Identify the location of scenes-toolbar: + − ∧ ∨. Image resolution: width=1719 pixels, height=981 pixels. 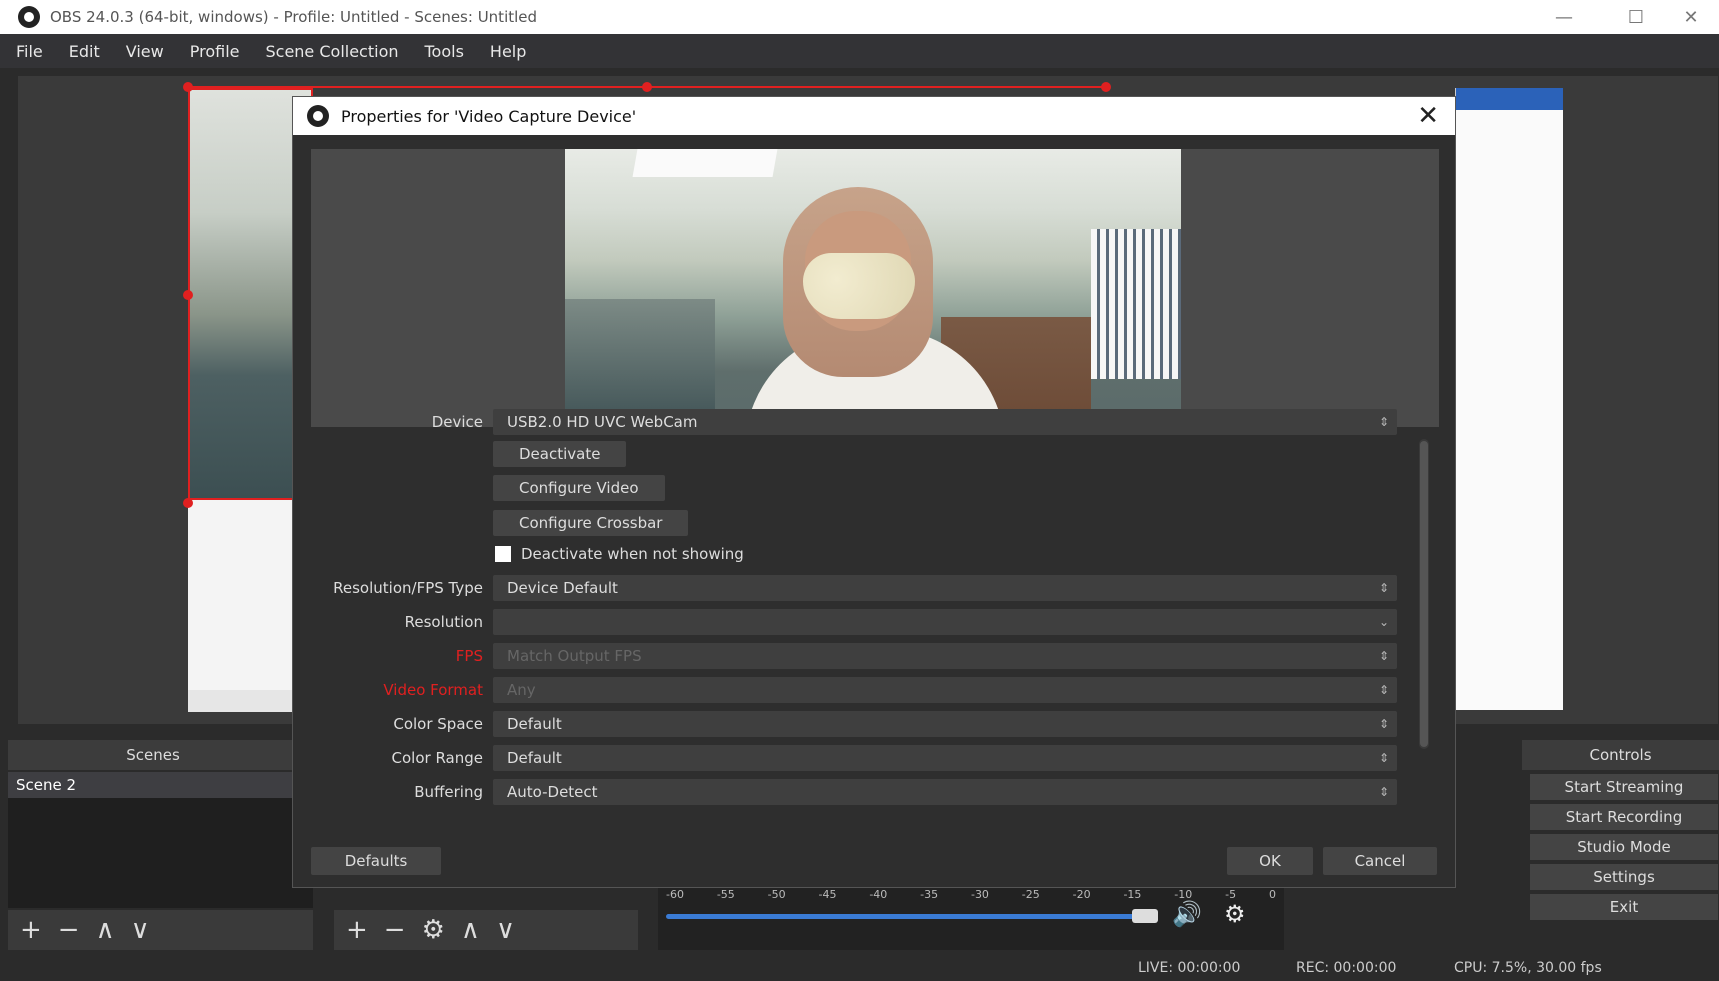
(160, 930).